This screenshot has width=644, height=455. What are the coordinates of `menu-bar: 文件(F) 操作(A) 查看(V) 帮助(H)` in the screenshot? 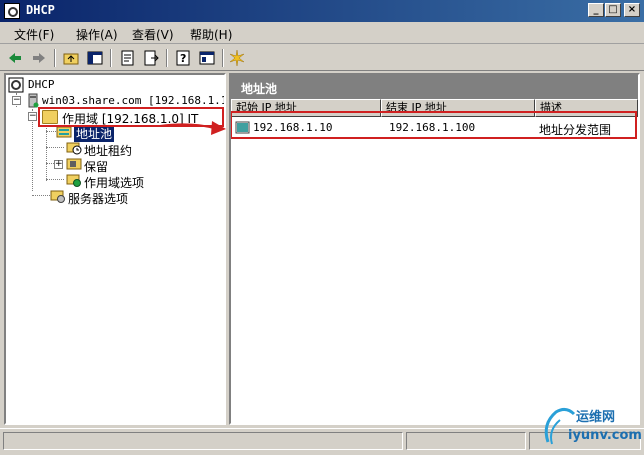 It's located at (322, 33).